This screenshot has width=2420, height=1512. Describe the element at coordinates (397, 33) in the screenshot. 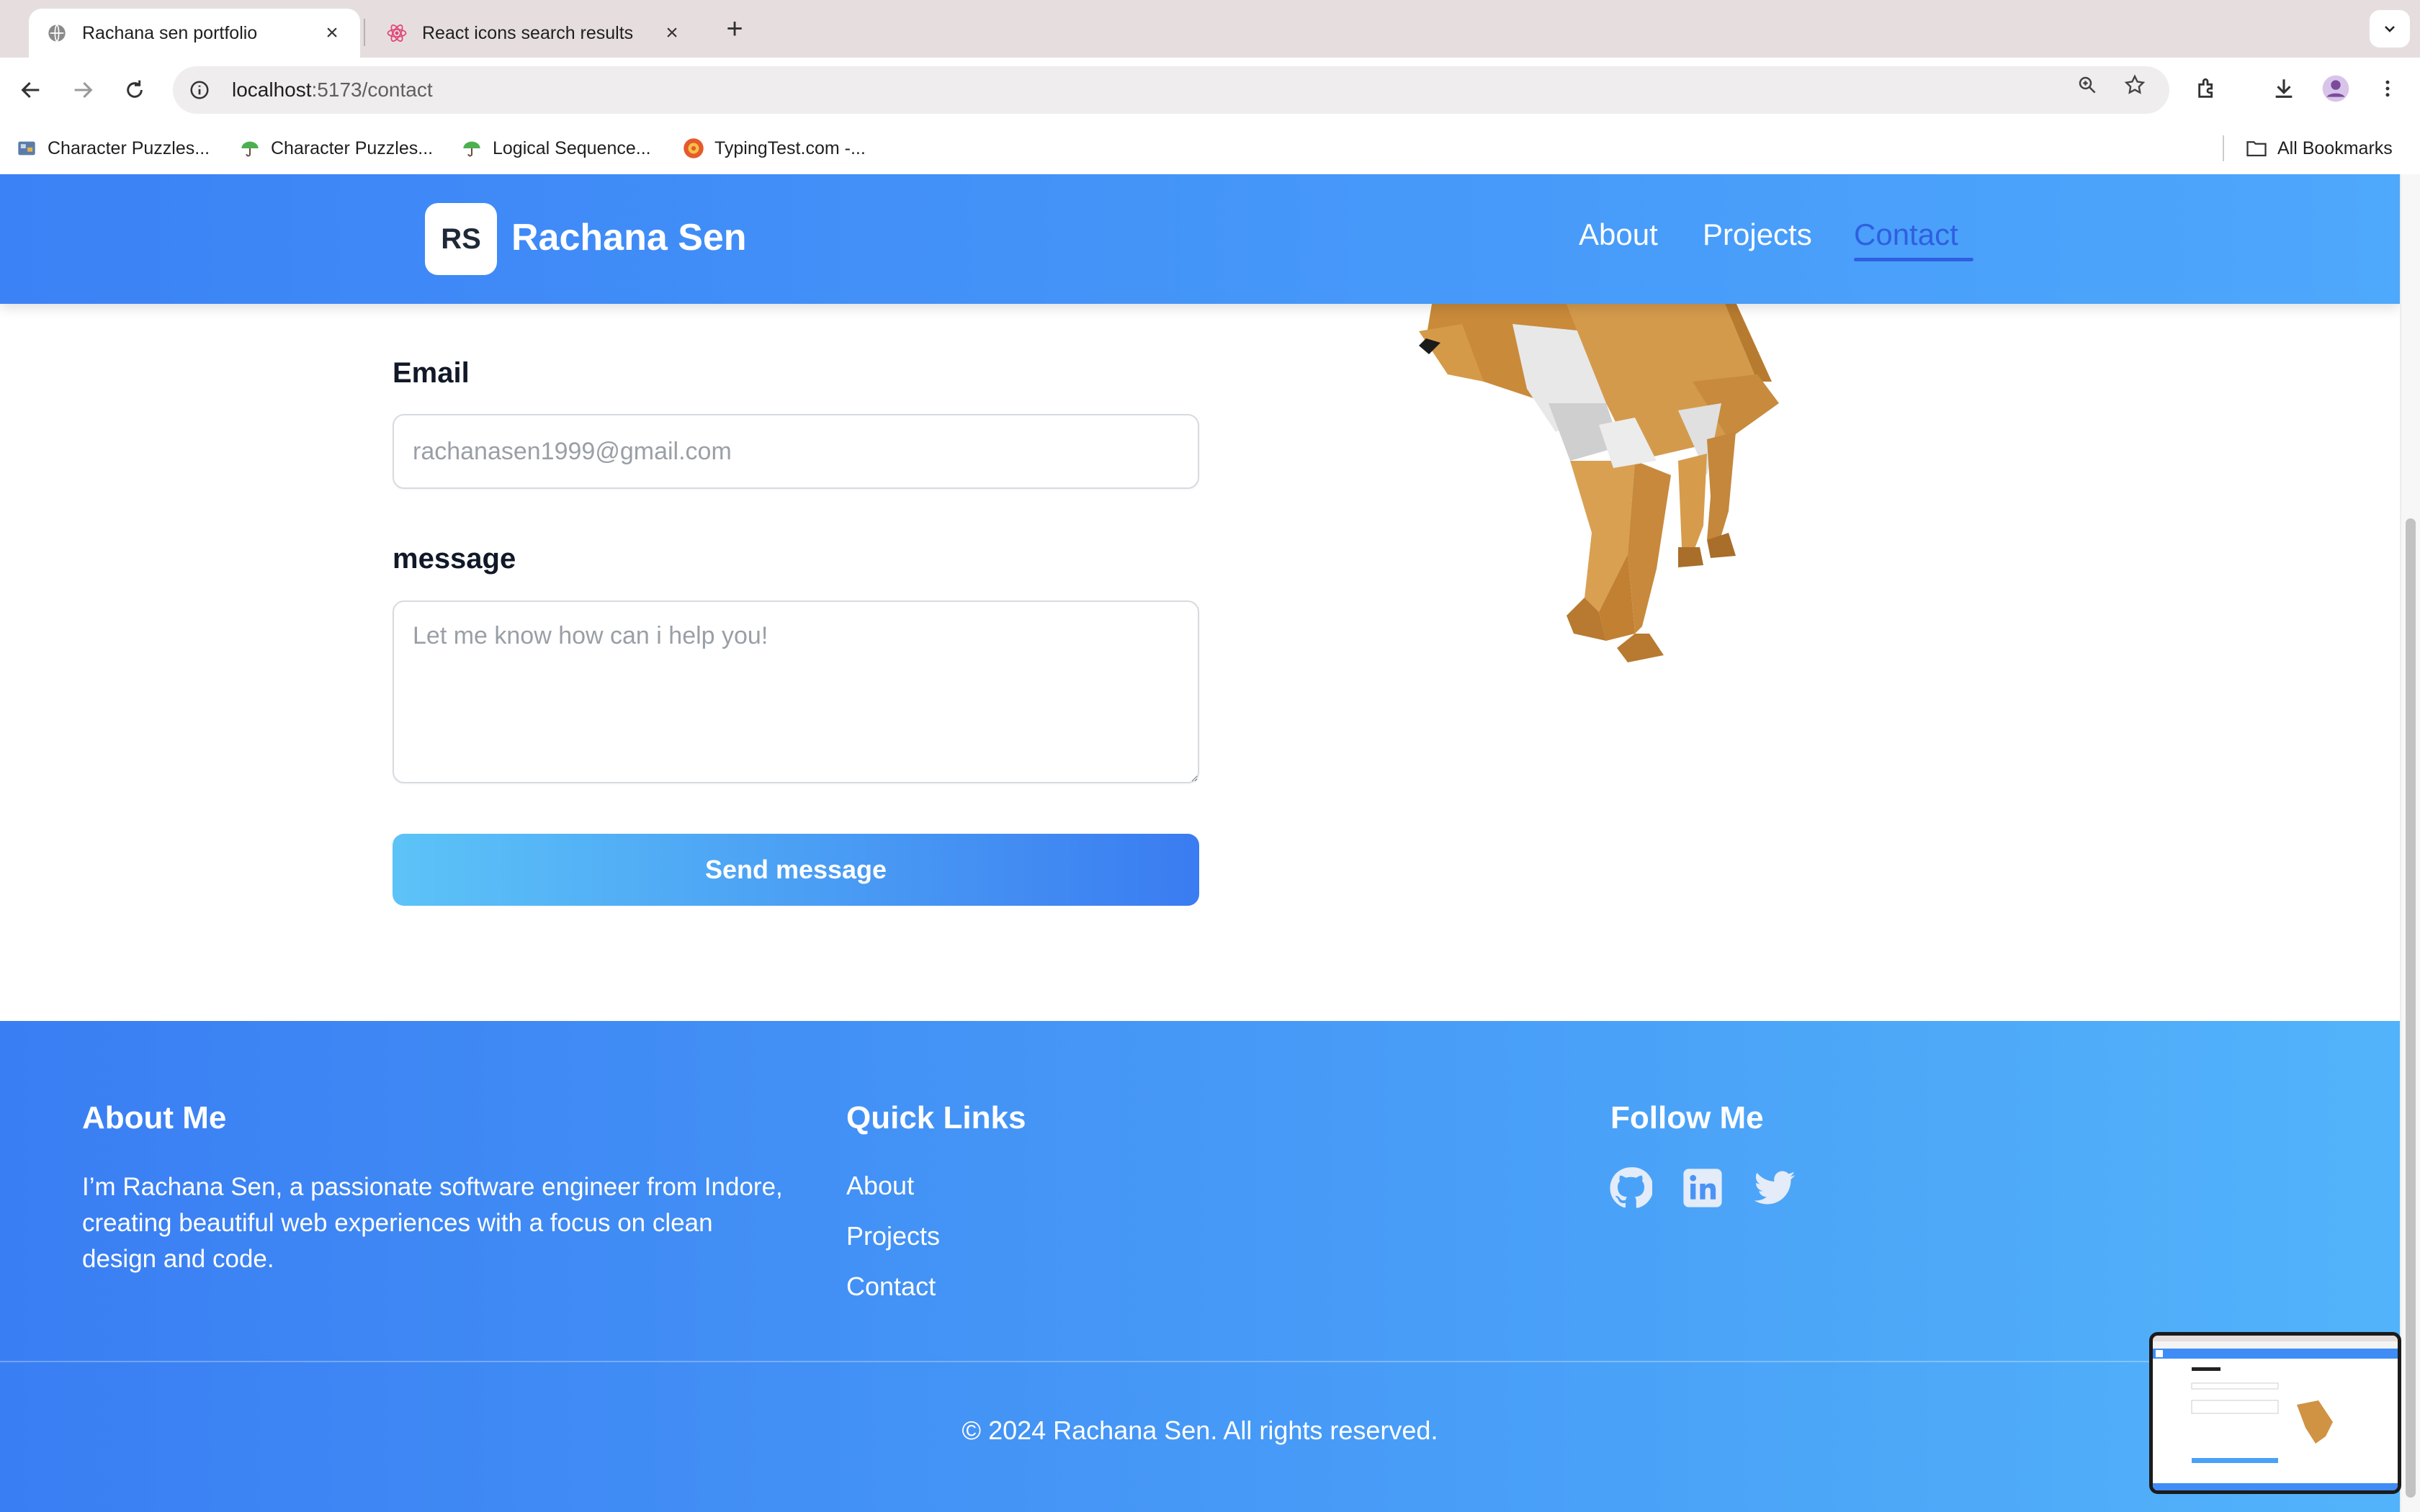

I see `react-icon` at that location.